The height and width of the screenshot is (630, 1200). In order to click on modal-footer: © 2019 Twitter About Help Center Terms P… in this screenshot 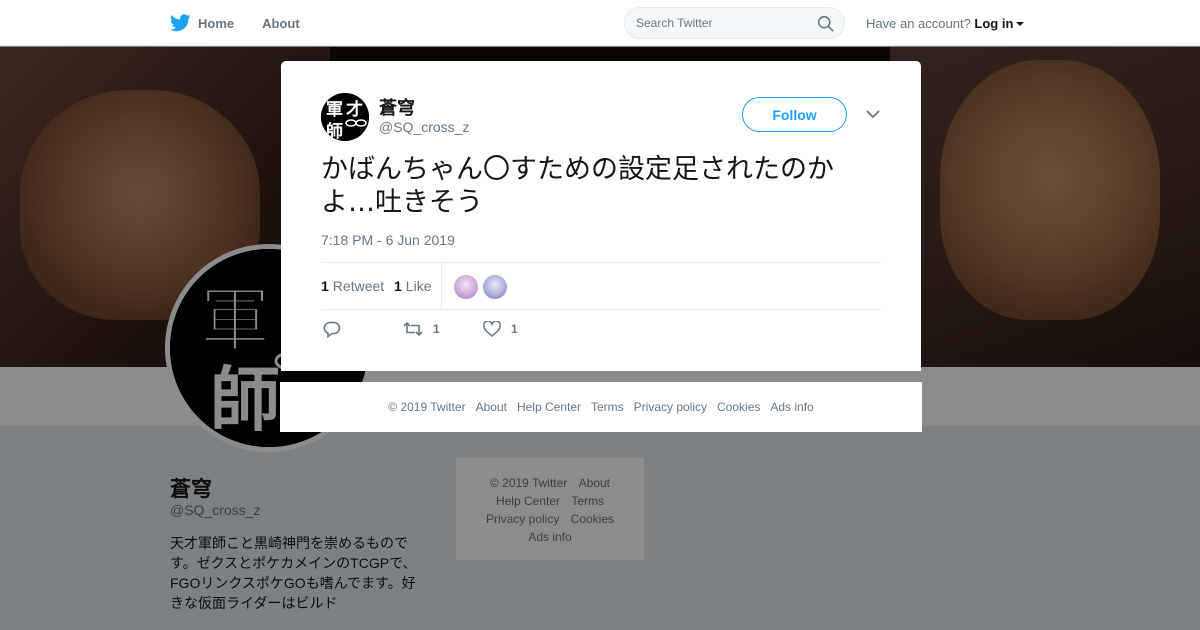, I will do `click(601, 407)`.